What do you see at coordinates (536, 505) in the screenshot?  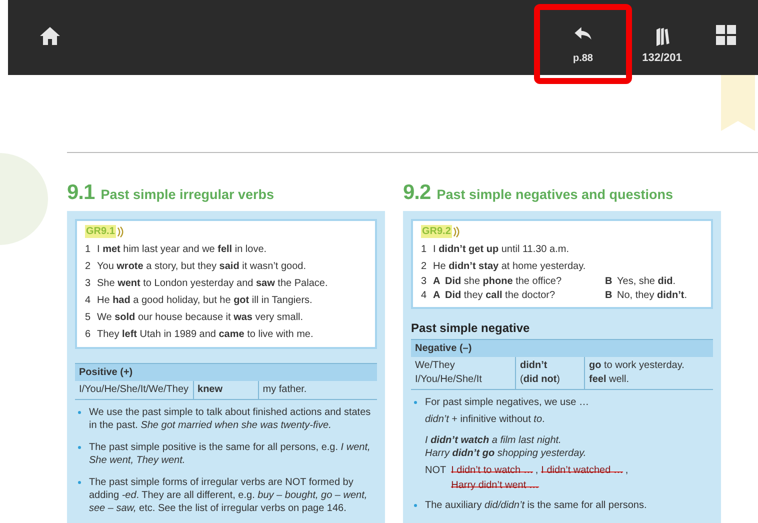 I see `bullet-text: The auxiliary did/didn’t is the same for all persons.` at bounding box center [536, 505].